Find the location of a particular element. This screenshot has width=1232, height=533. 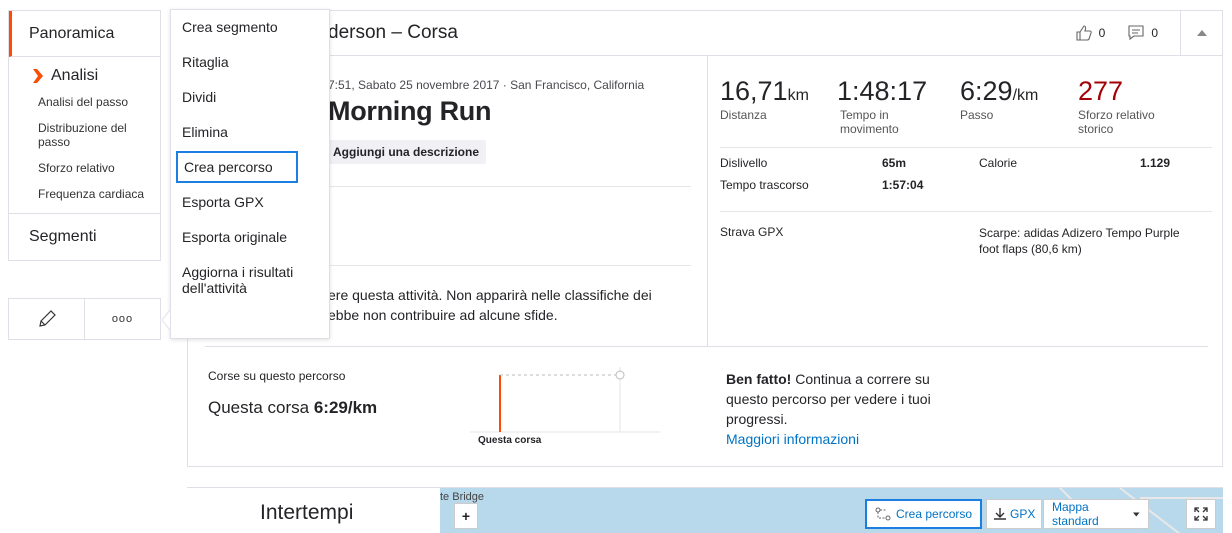

activity-title: Morning Run is located at coordinates (410, 111).